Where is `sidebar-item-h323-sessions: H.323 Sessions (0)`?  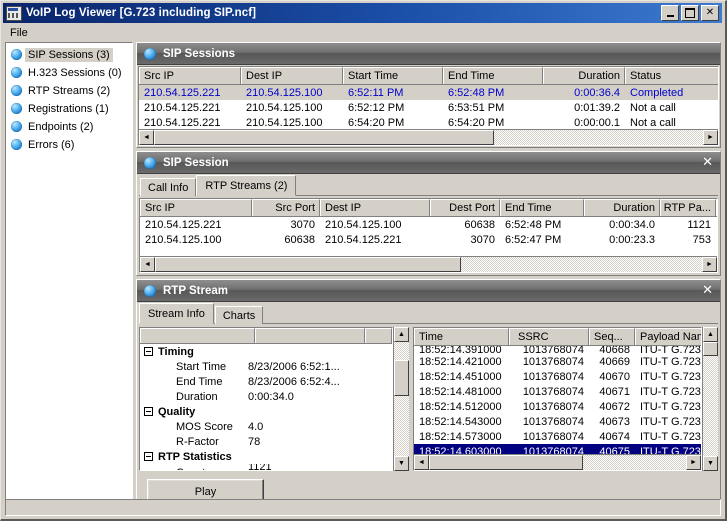
sidebar-item-h323-sessions: H.323 Sessions (0) is located at coordinates (69, 72).